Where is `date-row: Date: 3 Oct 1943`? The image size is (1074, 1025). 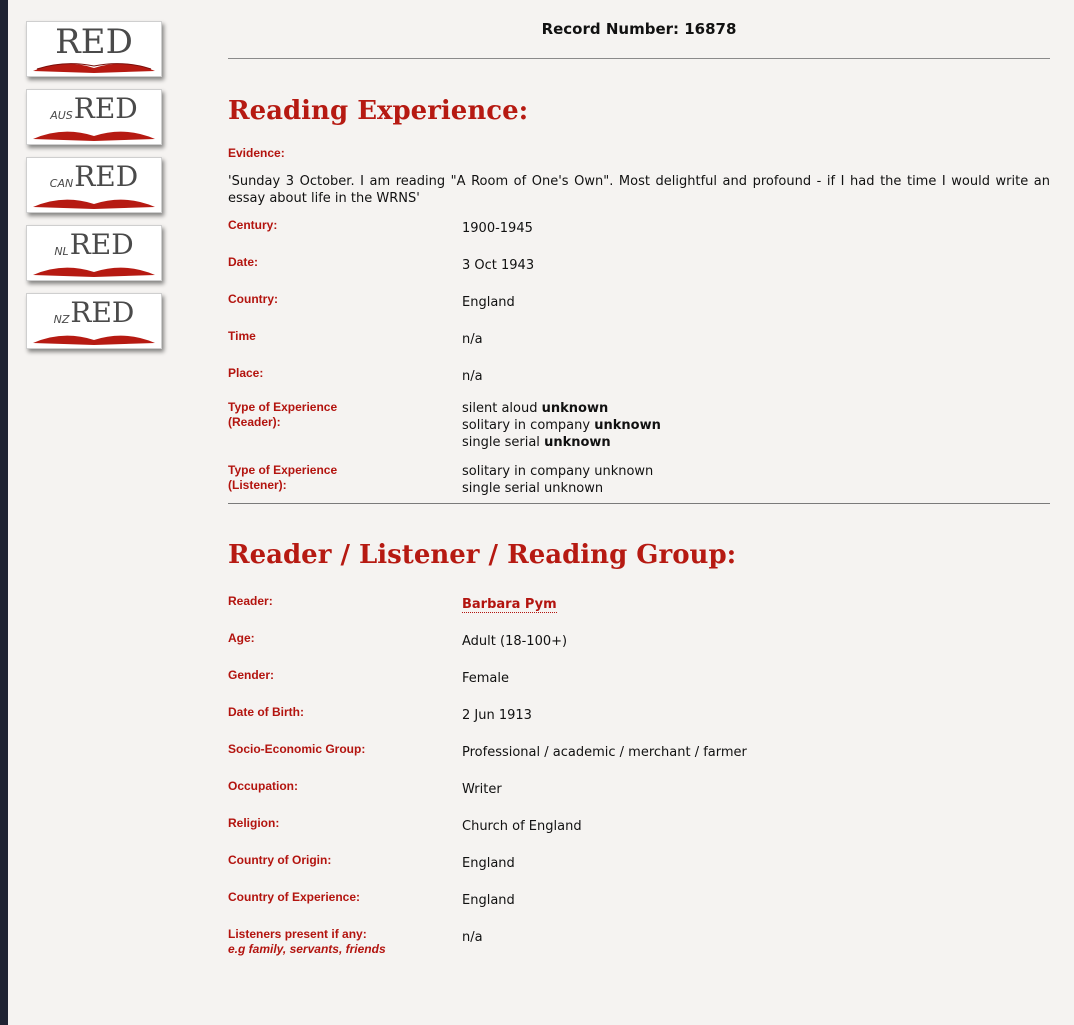
date-row: Date: 3 Oct 1943 is located at coordinates (639, 264).